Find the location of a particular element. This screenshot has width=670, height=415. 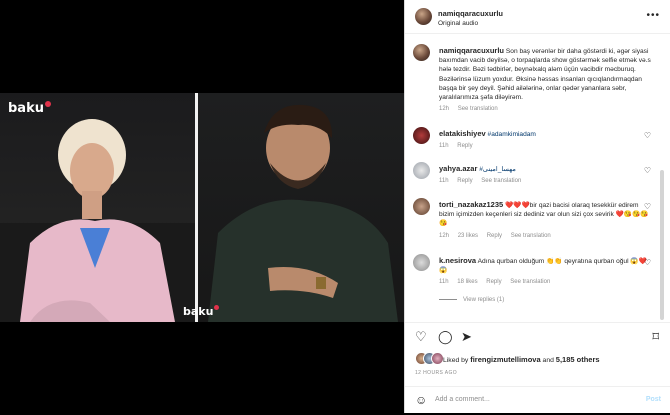

comments-scrollbar is located at coordinates (662, 245).